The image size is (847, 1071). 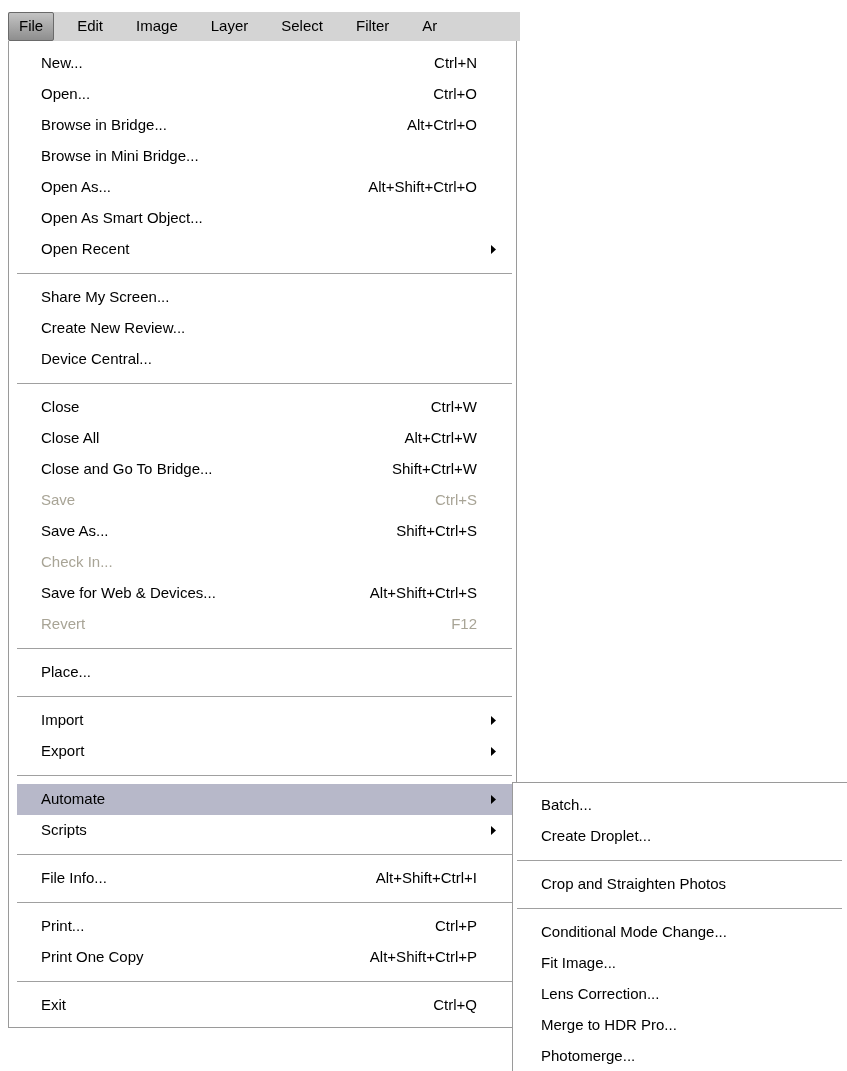 I want to click on menu-bar-item: File, so click(x=31, y=26).